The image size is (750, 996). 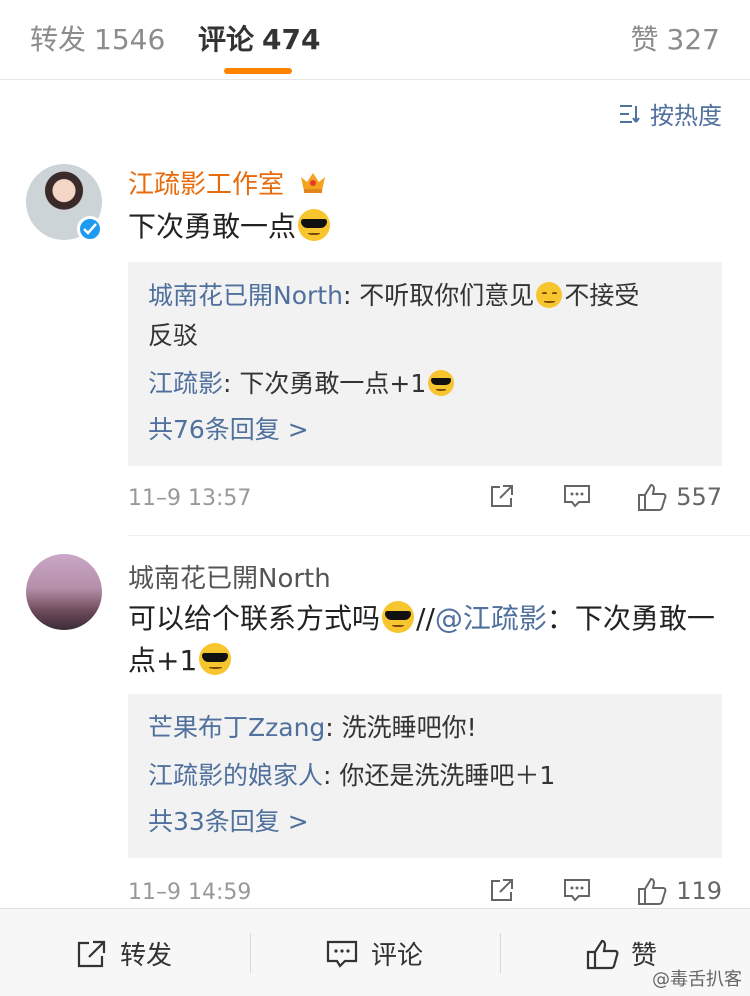 What do you see at coordinates (254, 618) in the screenshot?
I see `comment-text-content: 可以给个联系方式吗` at bounding box center [254, 618].